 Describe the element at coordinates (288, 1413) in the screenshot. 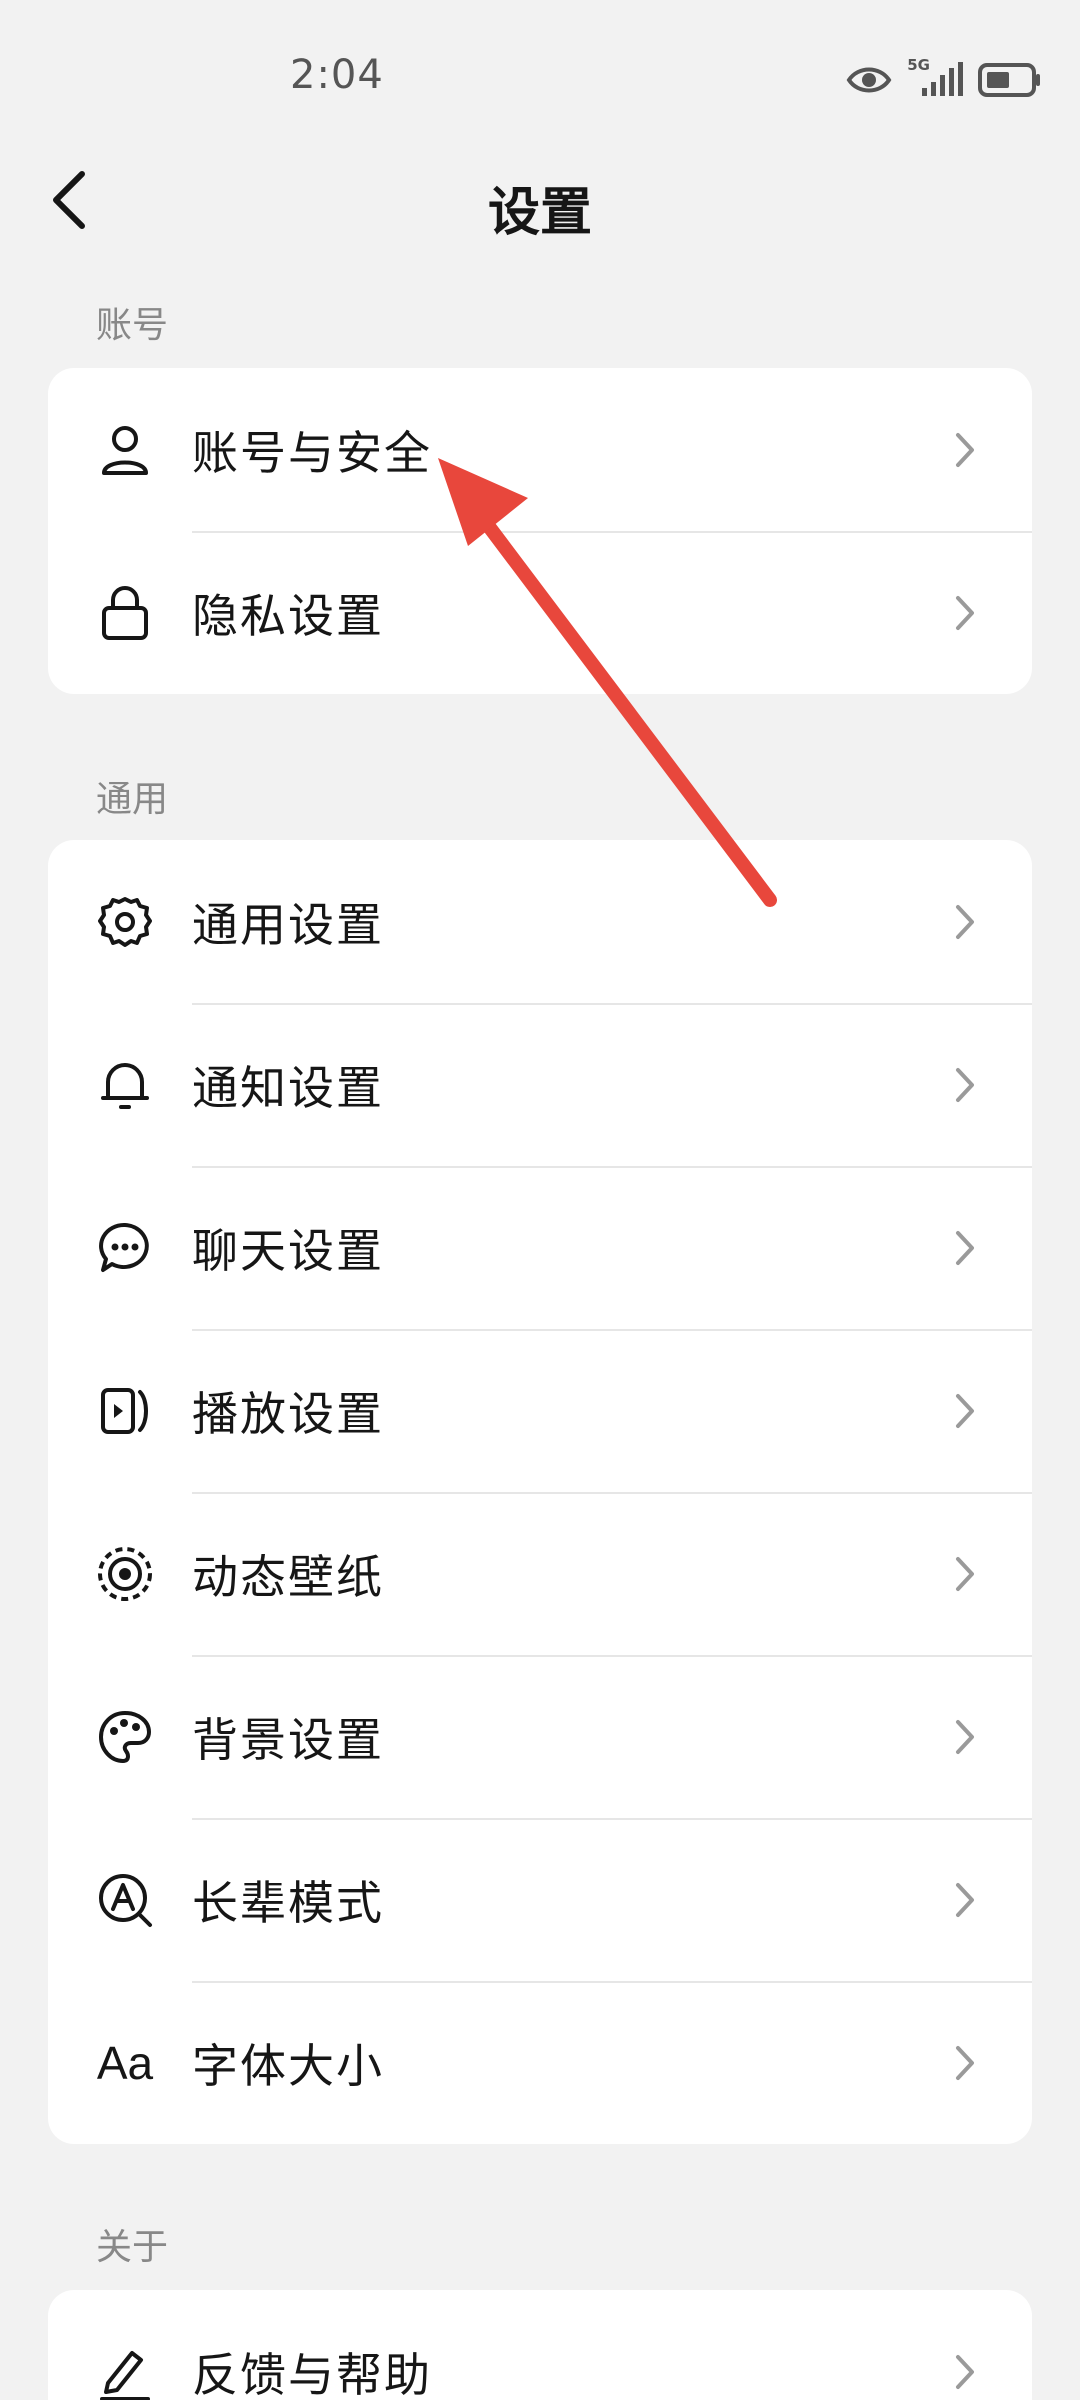

I see `row-label: 播放设置` at that location.